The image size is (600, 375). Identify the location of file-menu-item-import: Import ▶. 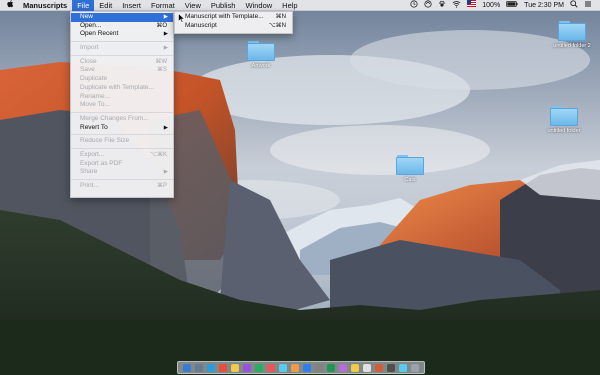
(122, 48).